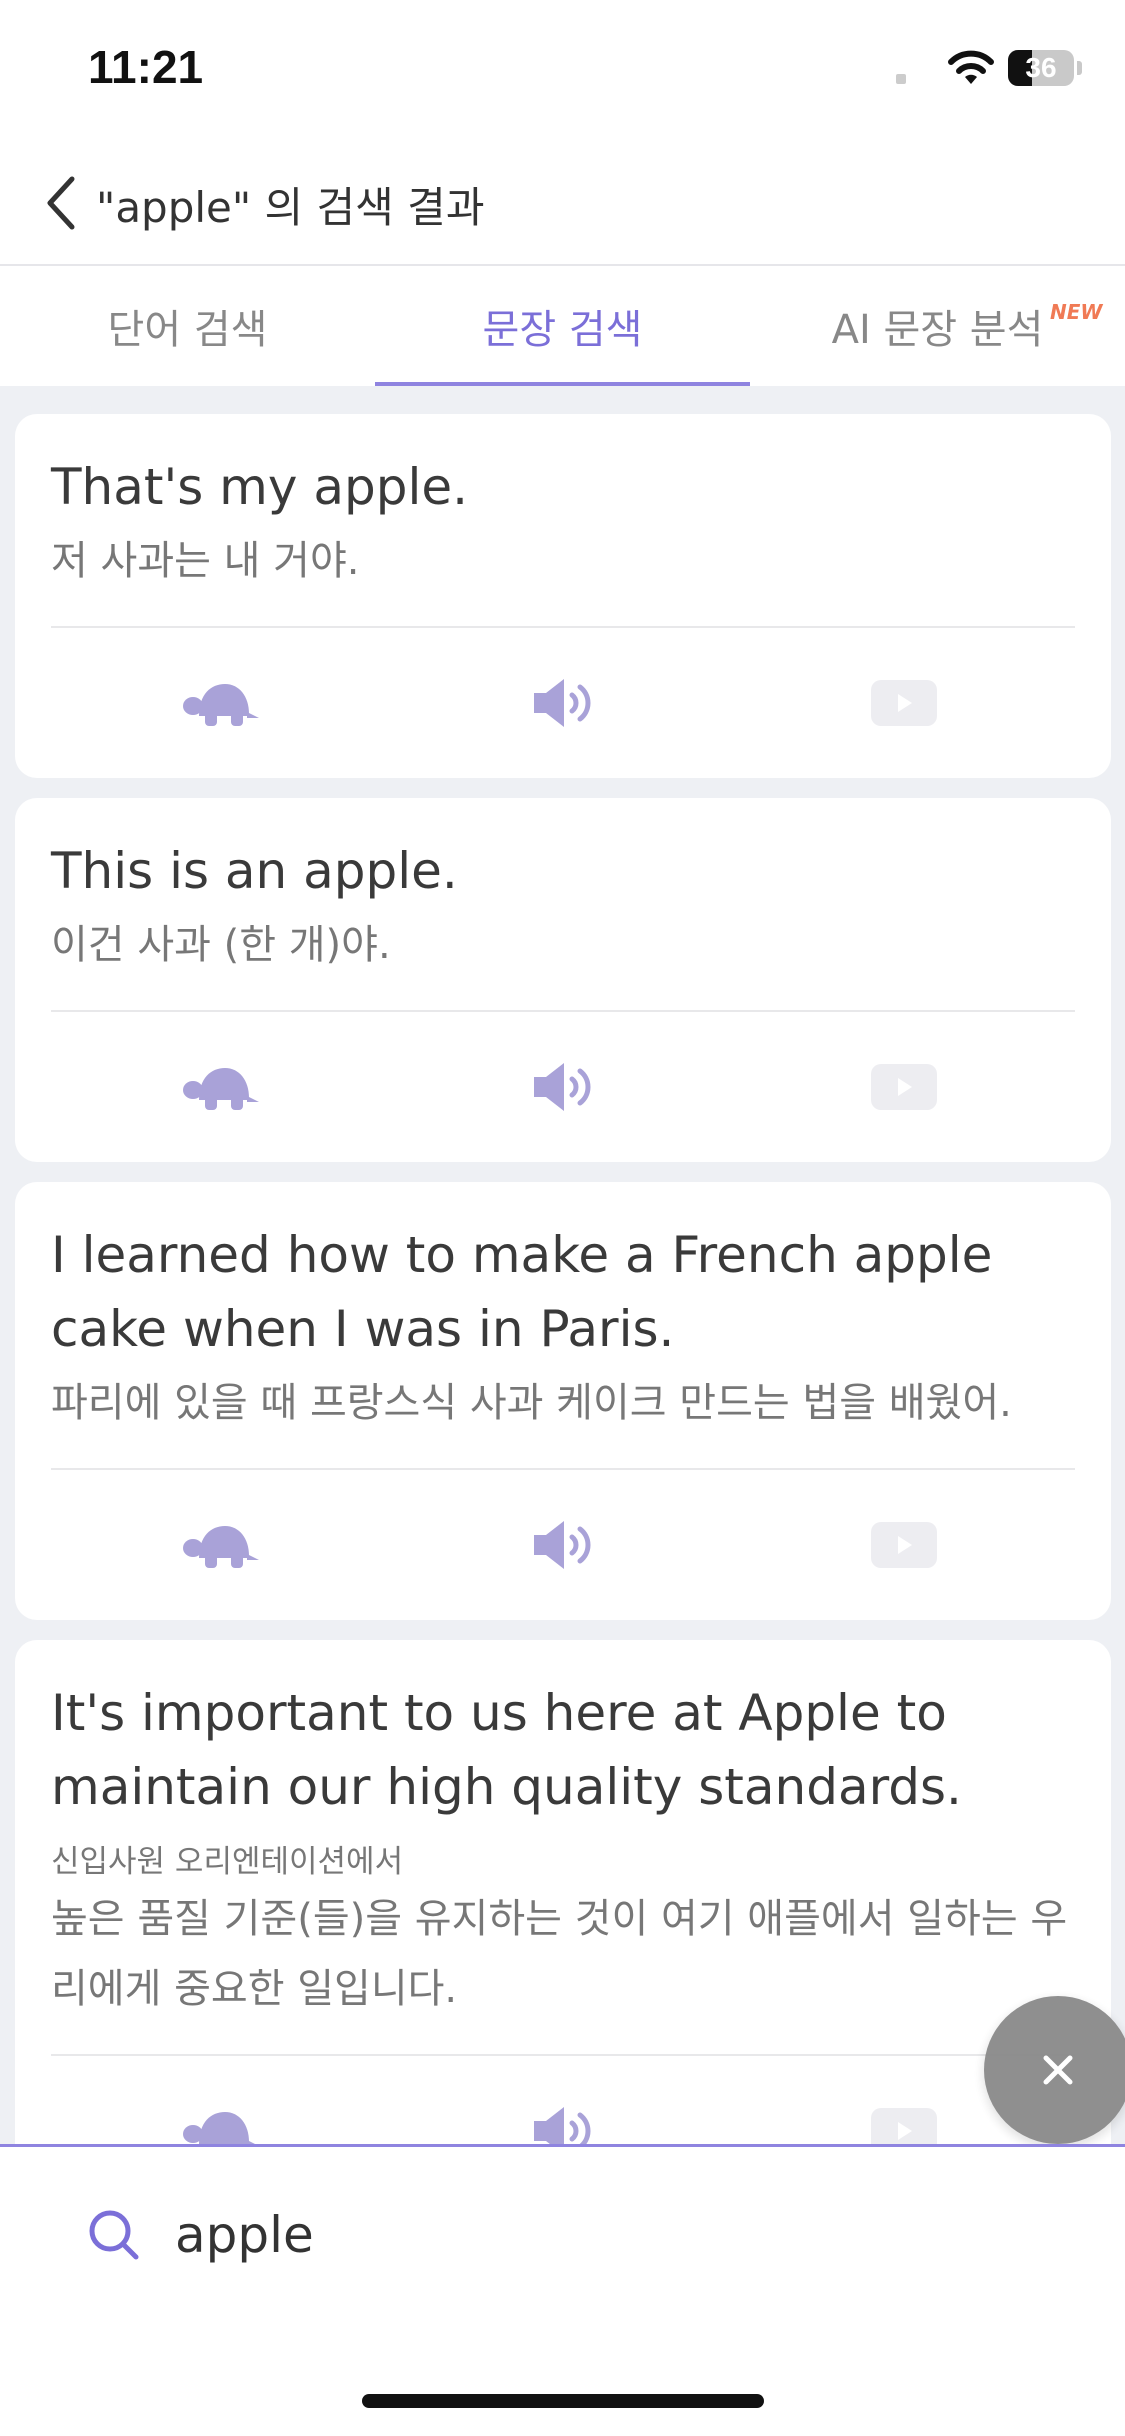 The height and width of the screenshot is (2436, 1125). What do you see at coordinates (290, 207) in the screenshot?
I see `page-title: "apple" 의 검색 결과` at bounding box center [290, 207].